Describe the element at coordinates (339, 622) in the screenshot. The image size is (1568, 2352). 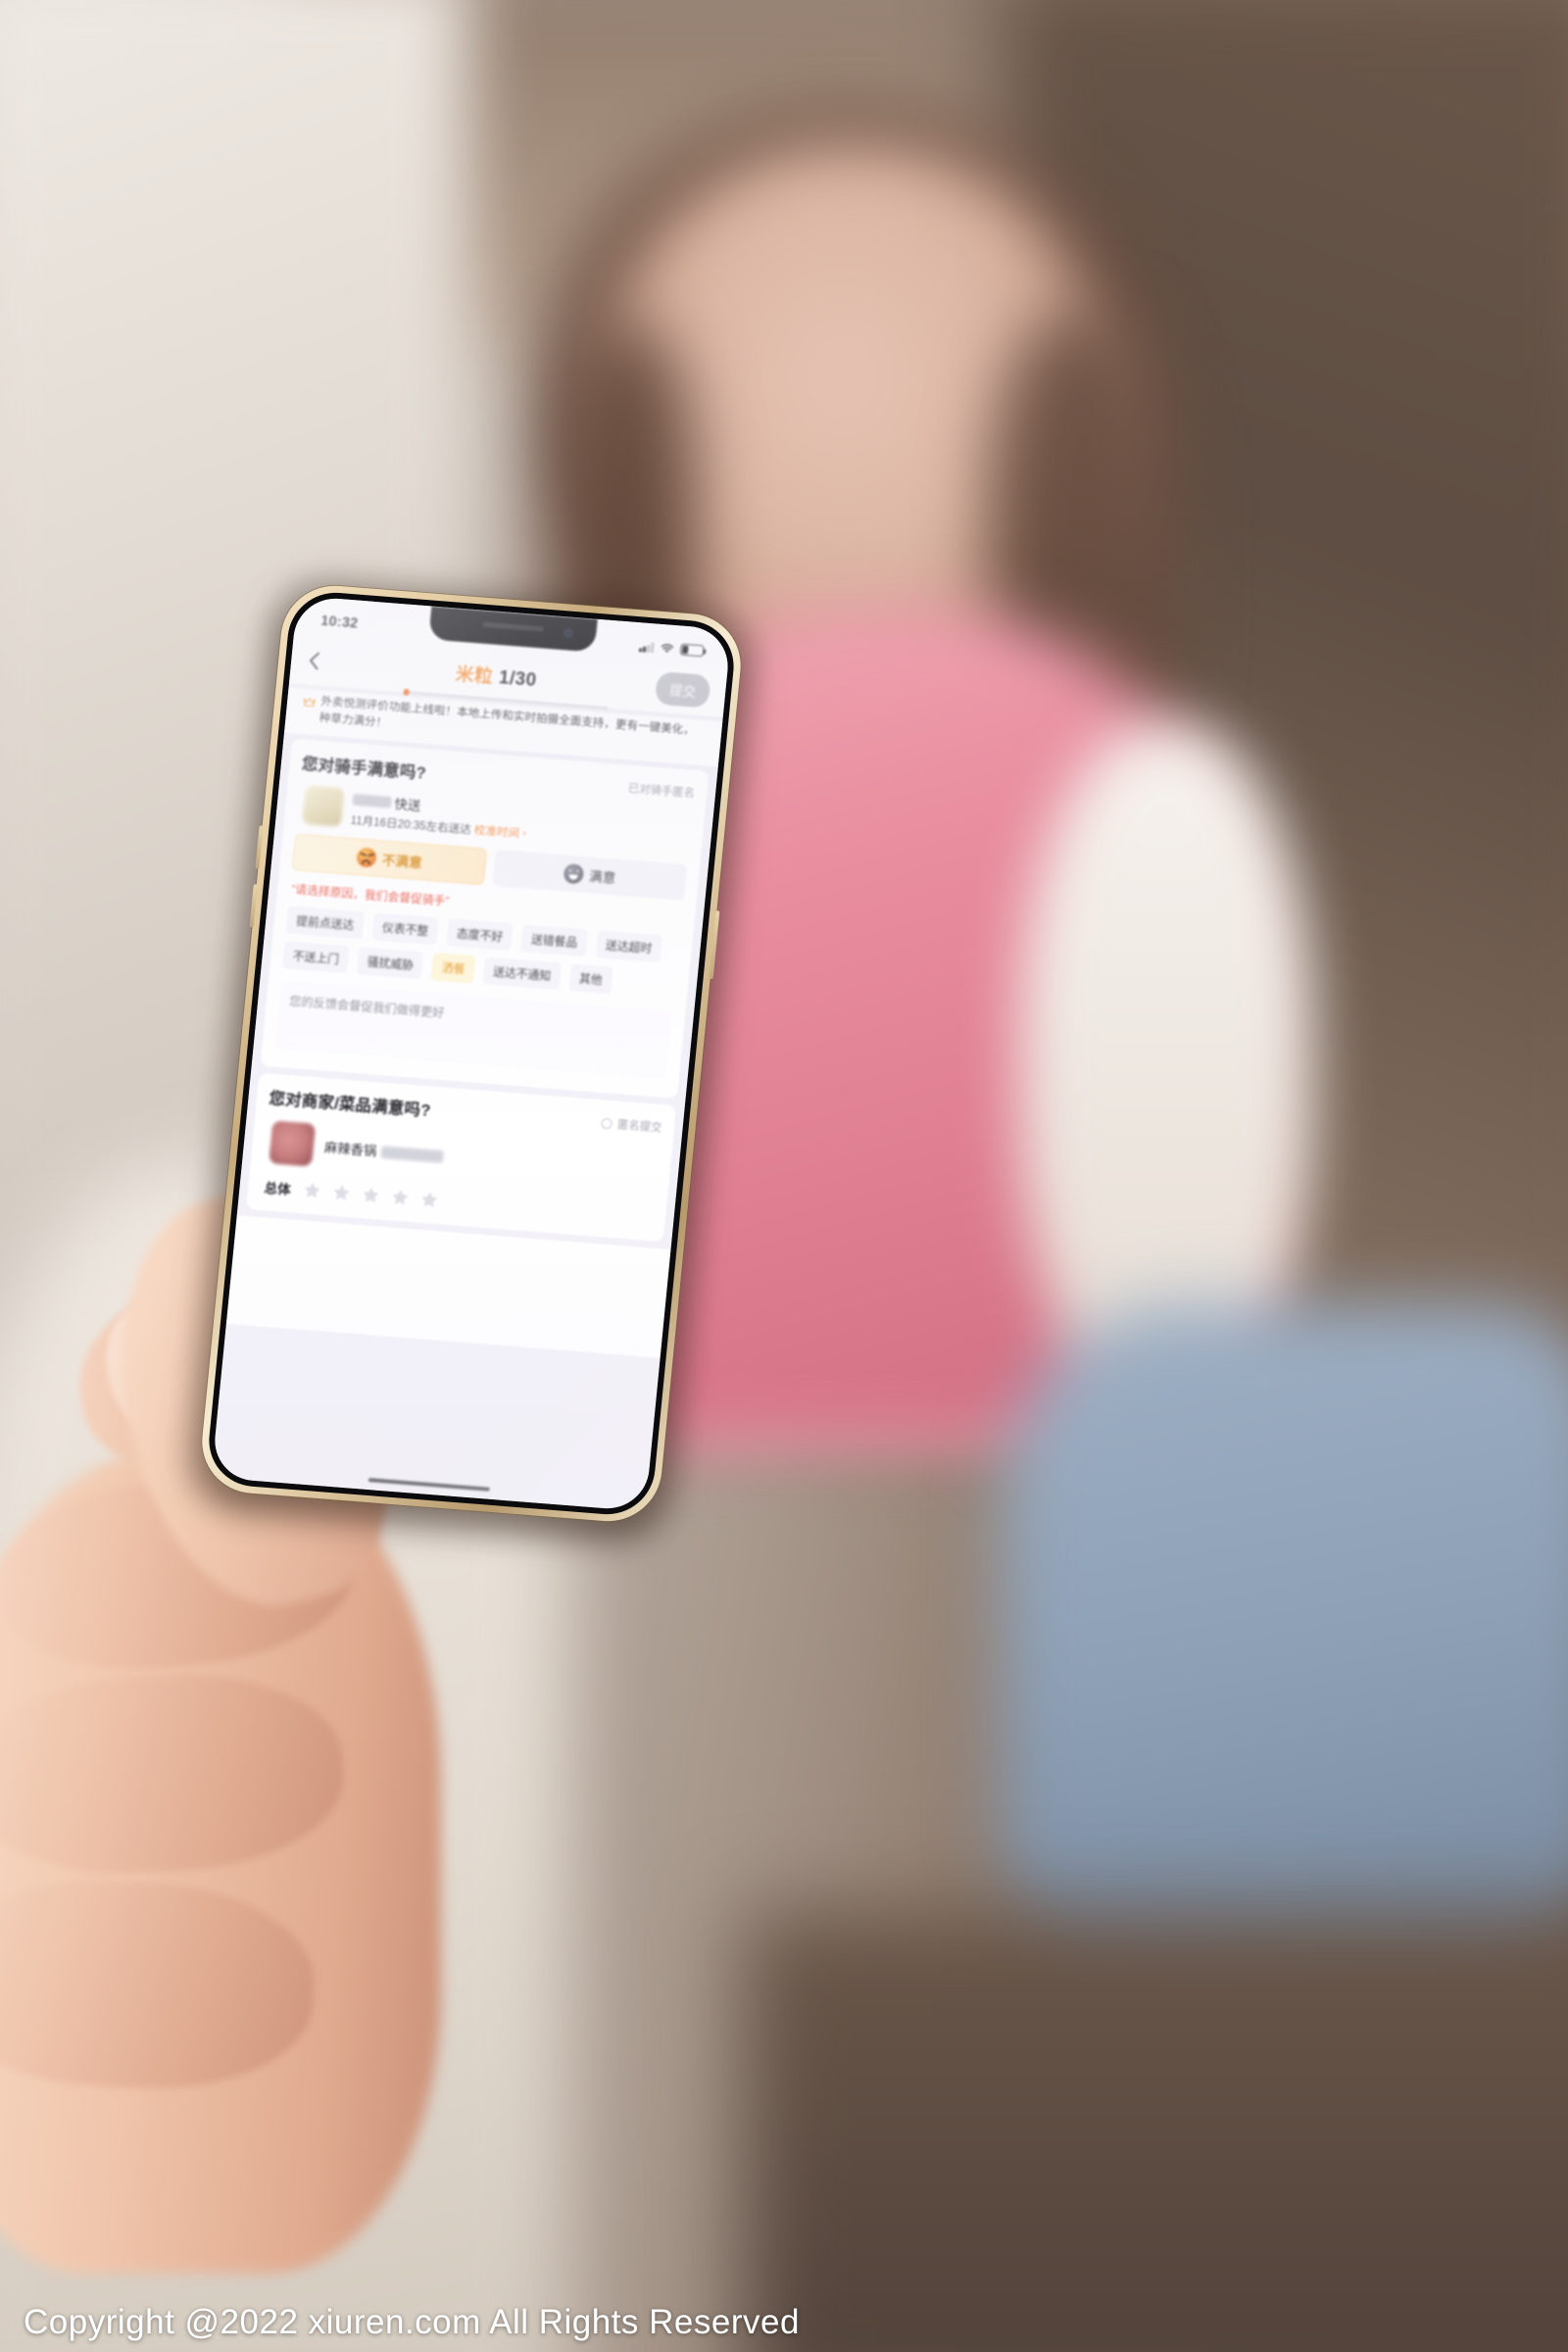
I see `status-time: 10:32` at that location.